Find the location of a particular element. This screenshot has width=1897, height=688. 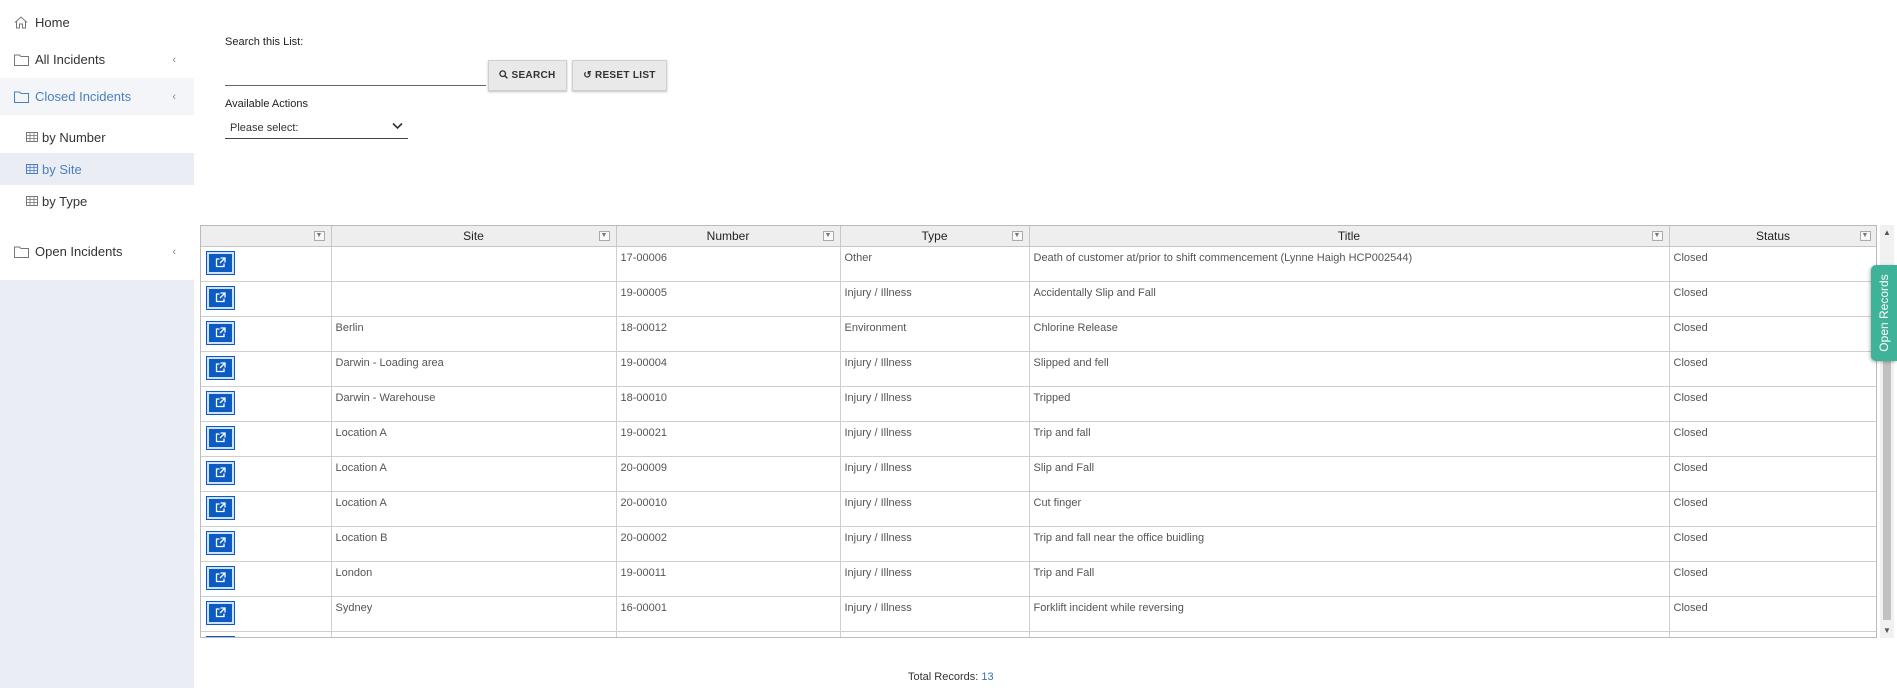

available-actions-select: Please select: is located at coordinates (316, 128).